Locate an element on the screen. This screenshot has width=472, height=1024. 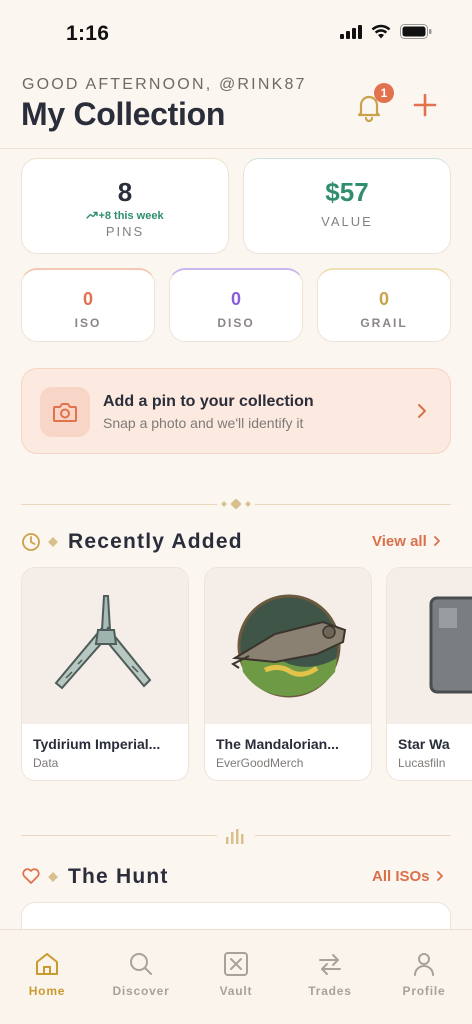
tab-vault: Vault is located at coordinates (236, 977).